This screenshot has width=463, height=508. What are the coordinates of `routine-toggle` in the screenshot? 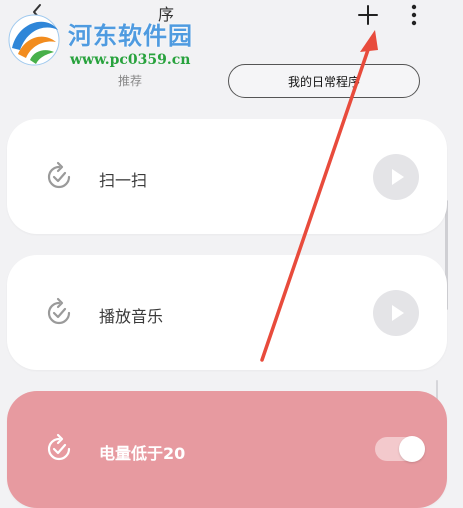 It's located at (400, 449).